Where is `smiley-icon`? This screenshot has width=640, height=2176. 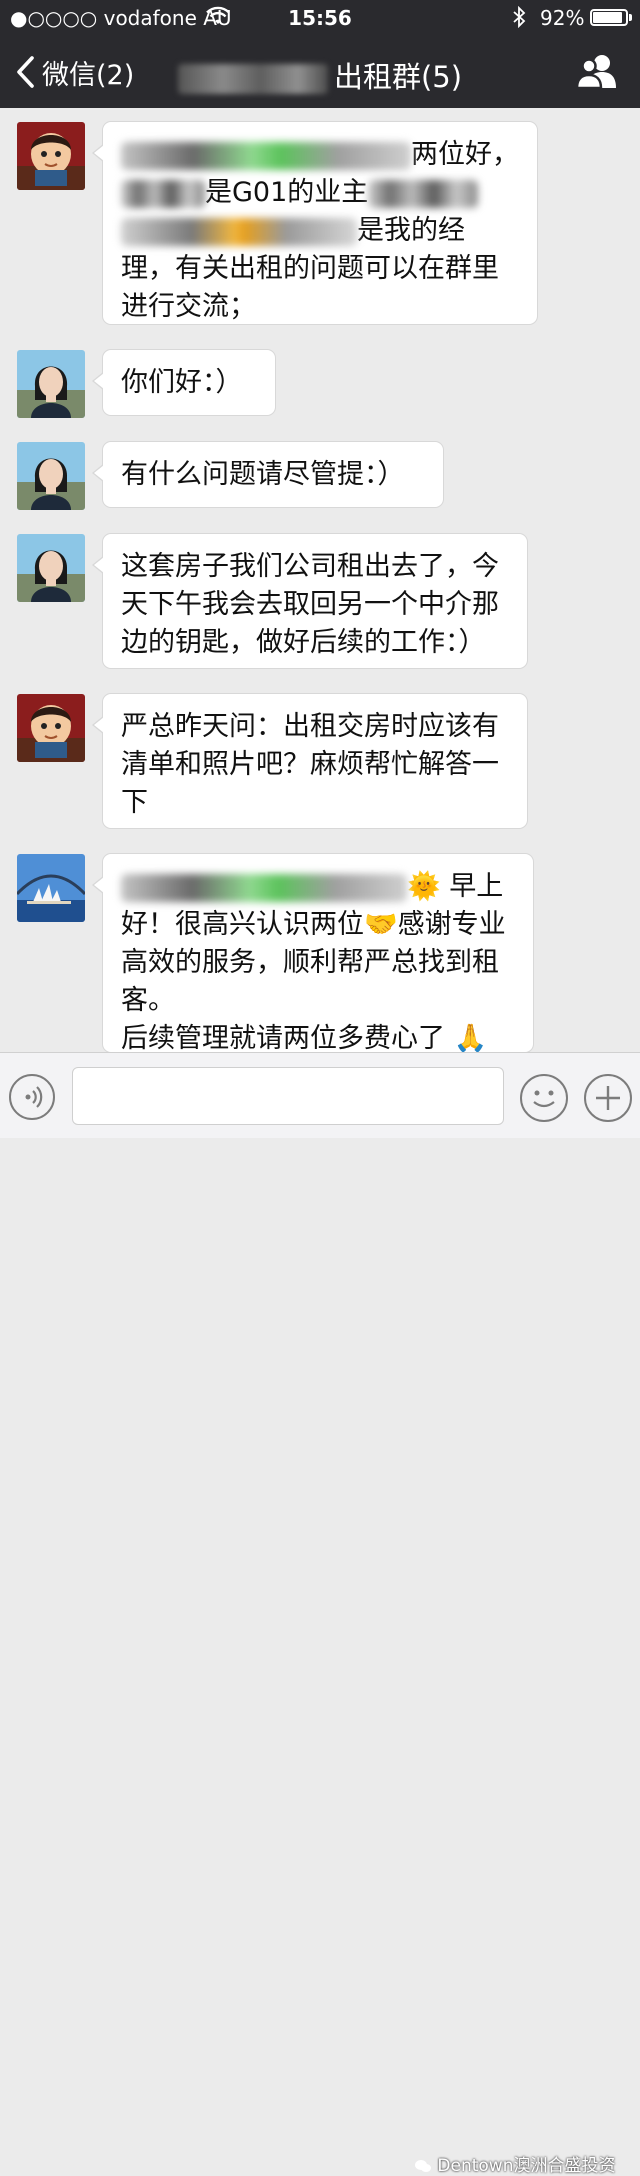
smiley-icon is located at coordinates (544, 1099).